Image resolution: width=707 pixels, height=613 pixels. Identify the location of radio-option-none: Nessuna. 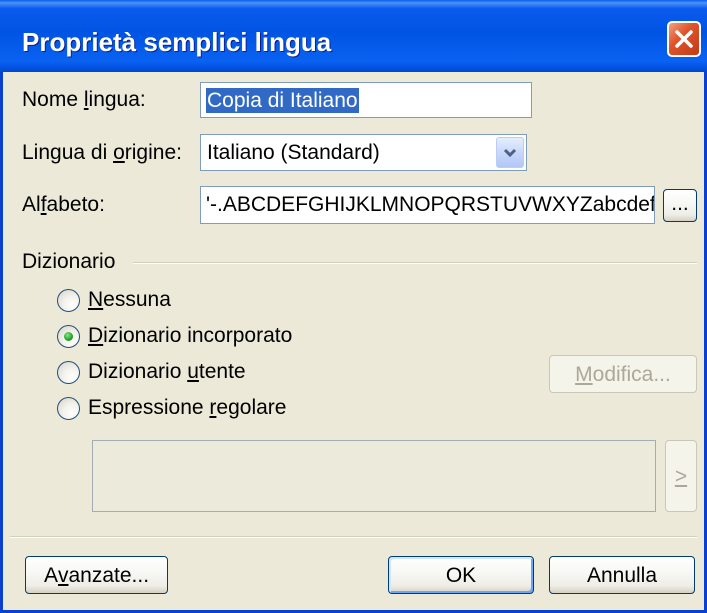
(114, 300).